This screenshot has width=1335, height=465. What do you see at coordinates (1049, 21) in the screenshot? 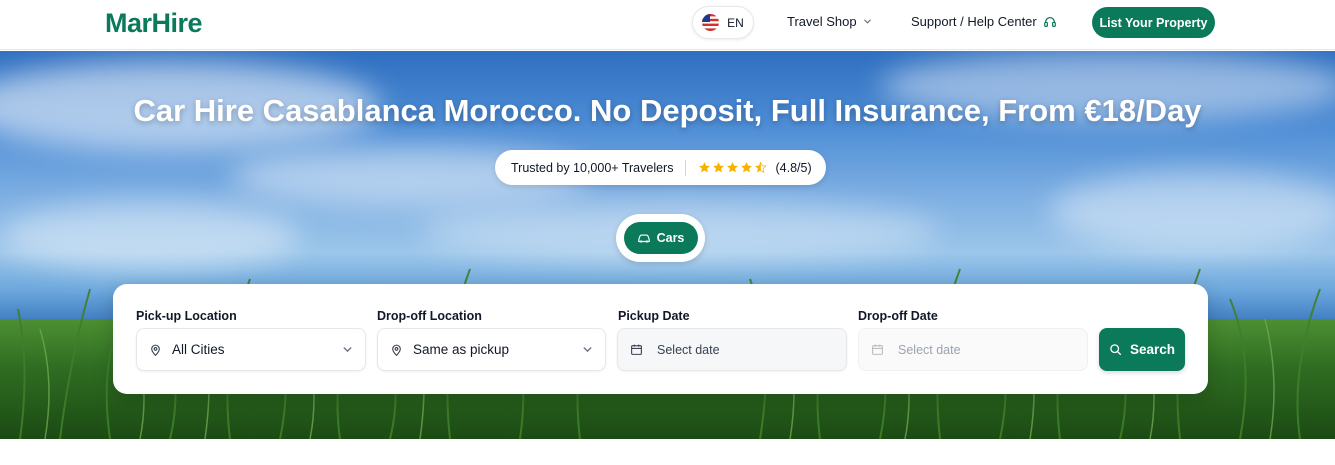
I see `headset-icon` at bounding box center [1049, 21].